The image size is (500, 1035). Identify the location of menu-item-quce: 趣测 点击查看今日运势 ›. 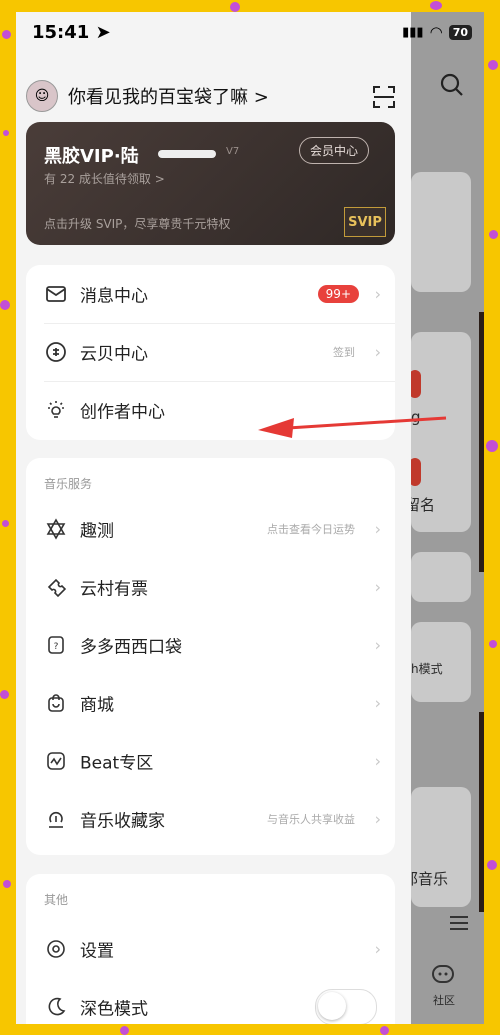
(210, 529).